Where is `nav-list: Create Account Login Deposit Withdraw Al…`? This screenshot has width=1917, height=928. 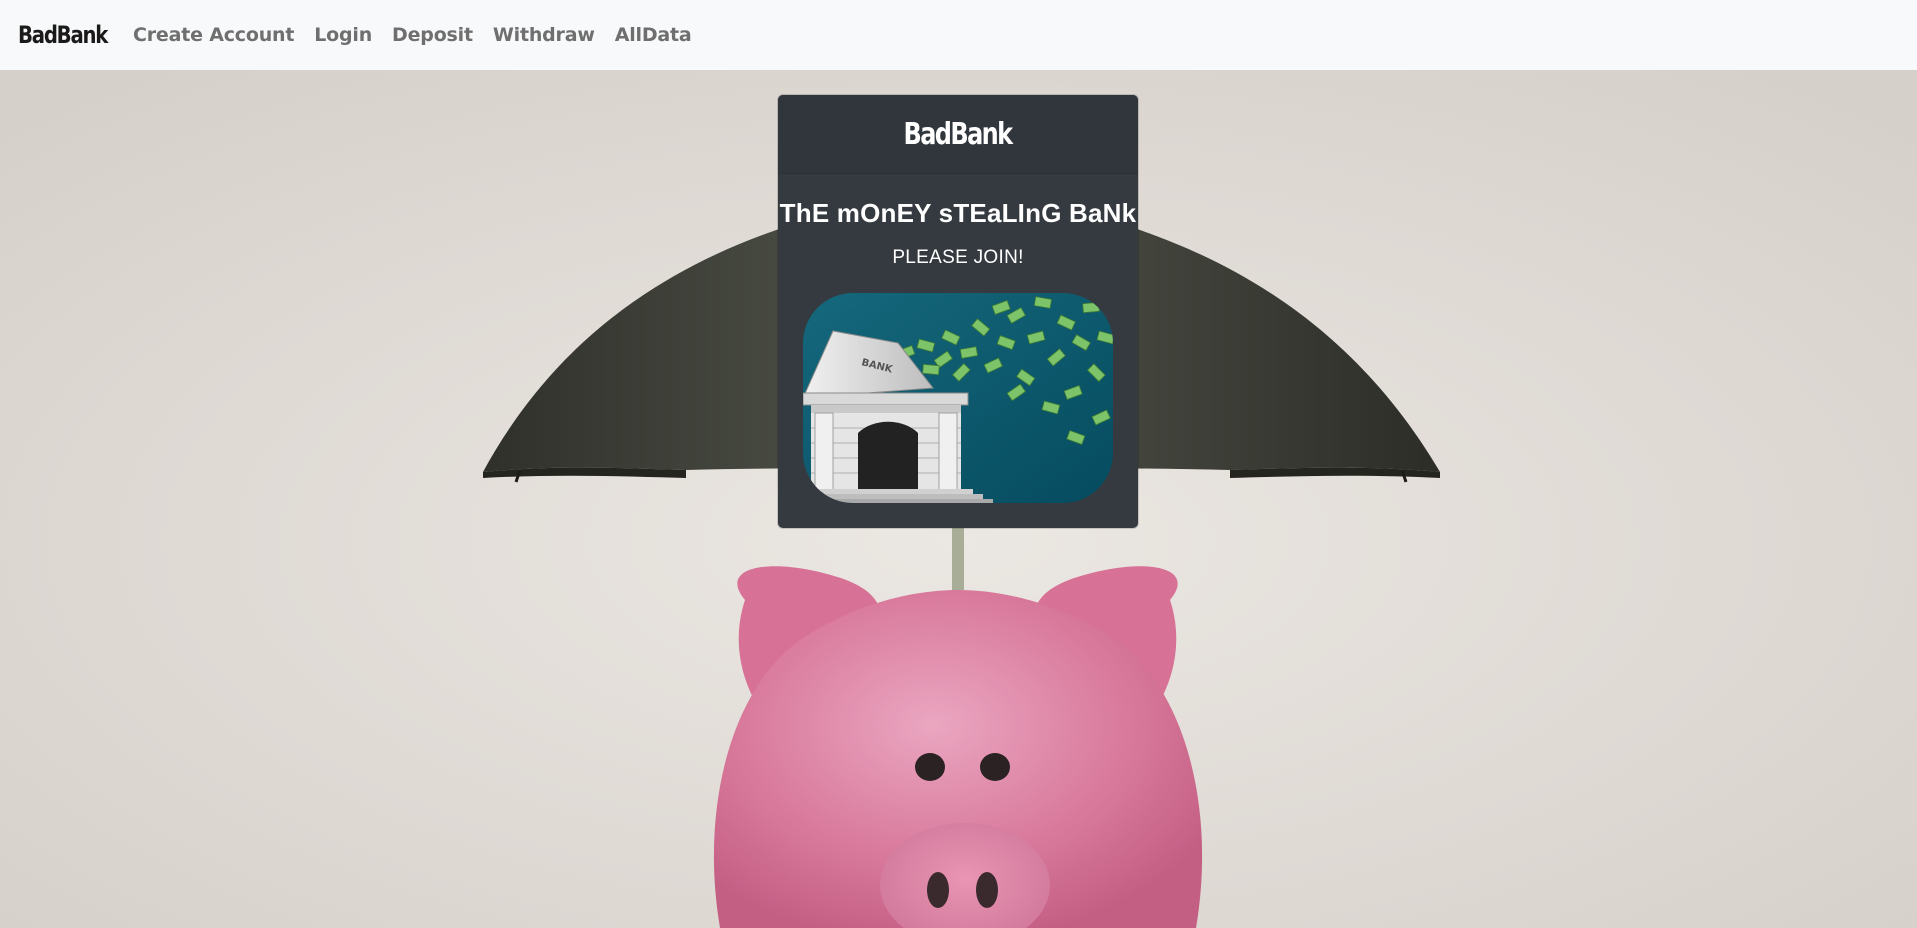 nav-list: Create Account Login Deposit Withdraw Al… is located at coordinates (422, 35).